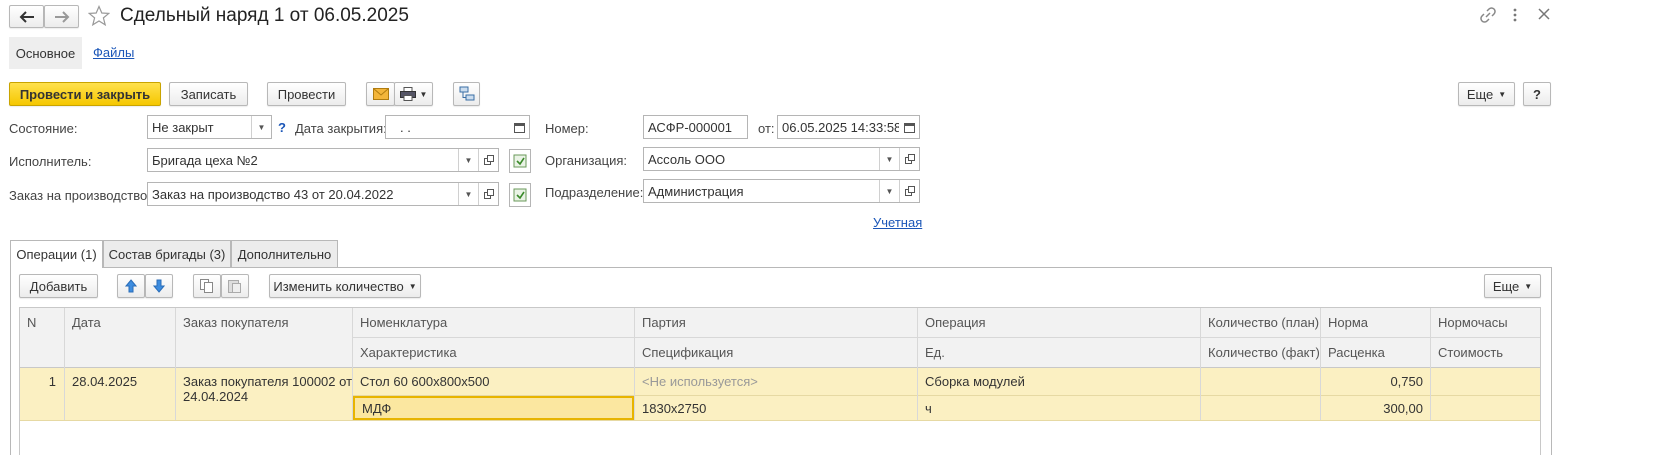 The width and height of the screenshot is (1656, 455). Describe the element at coordinates (407, 94) in the screenshot. I see `printer-icon` at that location.